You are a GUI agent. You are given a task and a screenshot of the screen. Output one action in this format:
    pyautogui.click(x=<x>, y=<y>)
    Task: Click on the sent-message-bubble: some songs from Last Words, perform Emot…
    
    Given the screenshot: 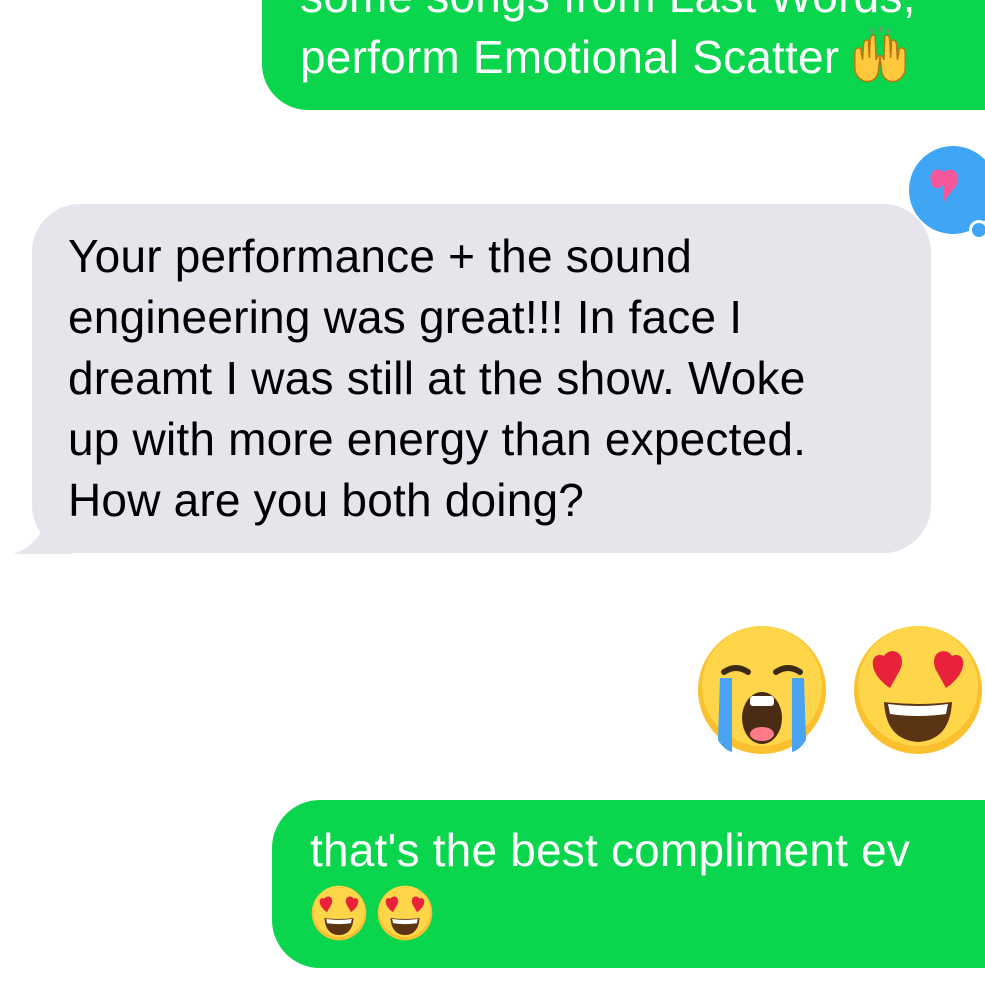 What is the action you would take?
    pyautogui.click(x=623, y=55)
    